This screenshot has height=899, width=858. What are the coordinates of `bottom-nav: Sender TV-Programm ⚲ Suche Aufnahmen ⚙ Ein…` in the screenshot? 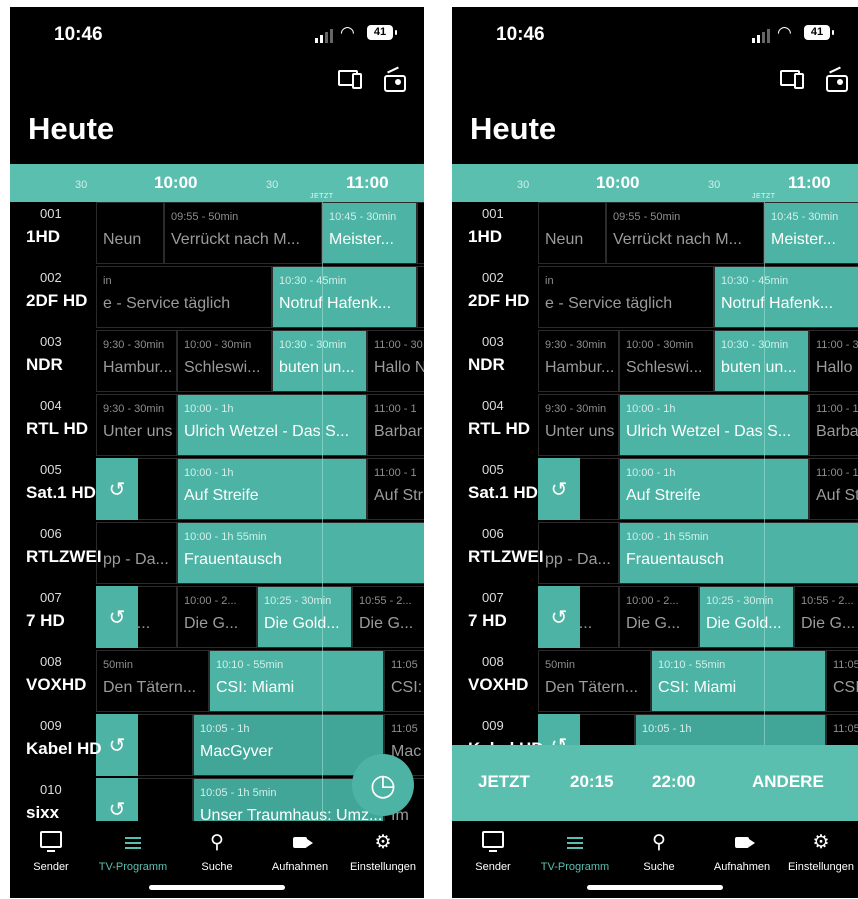 It's located at (655, 859).